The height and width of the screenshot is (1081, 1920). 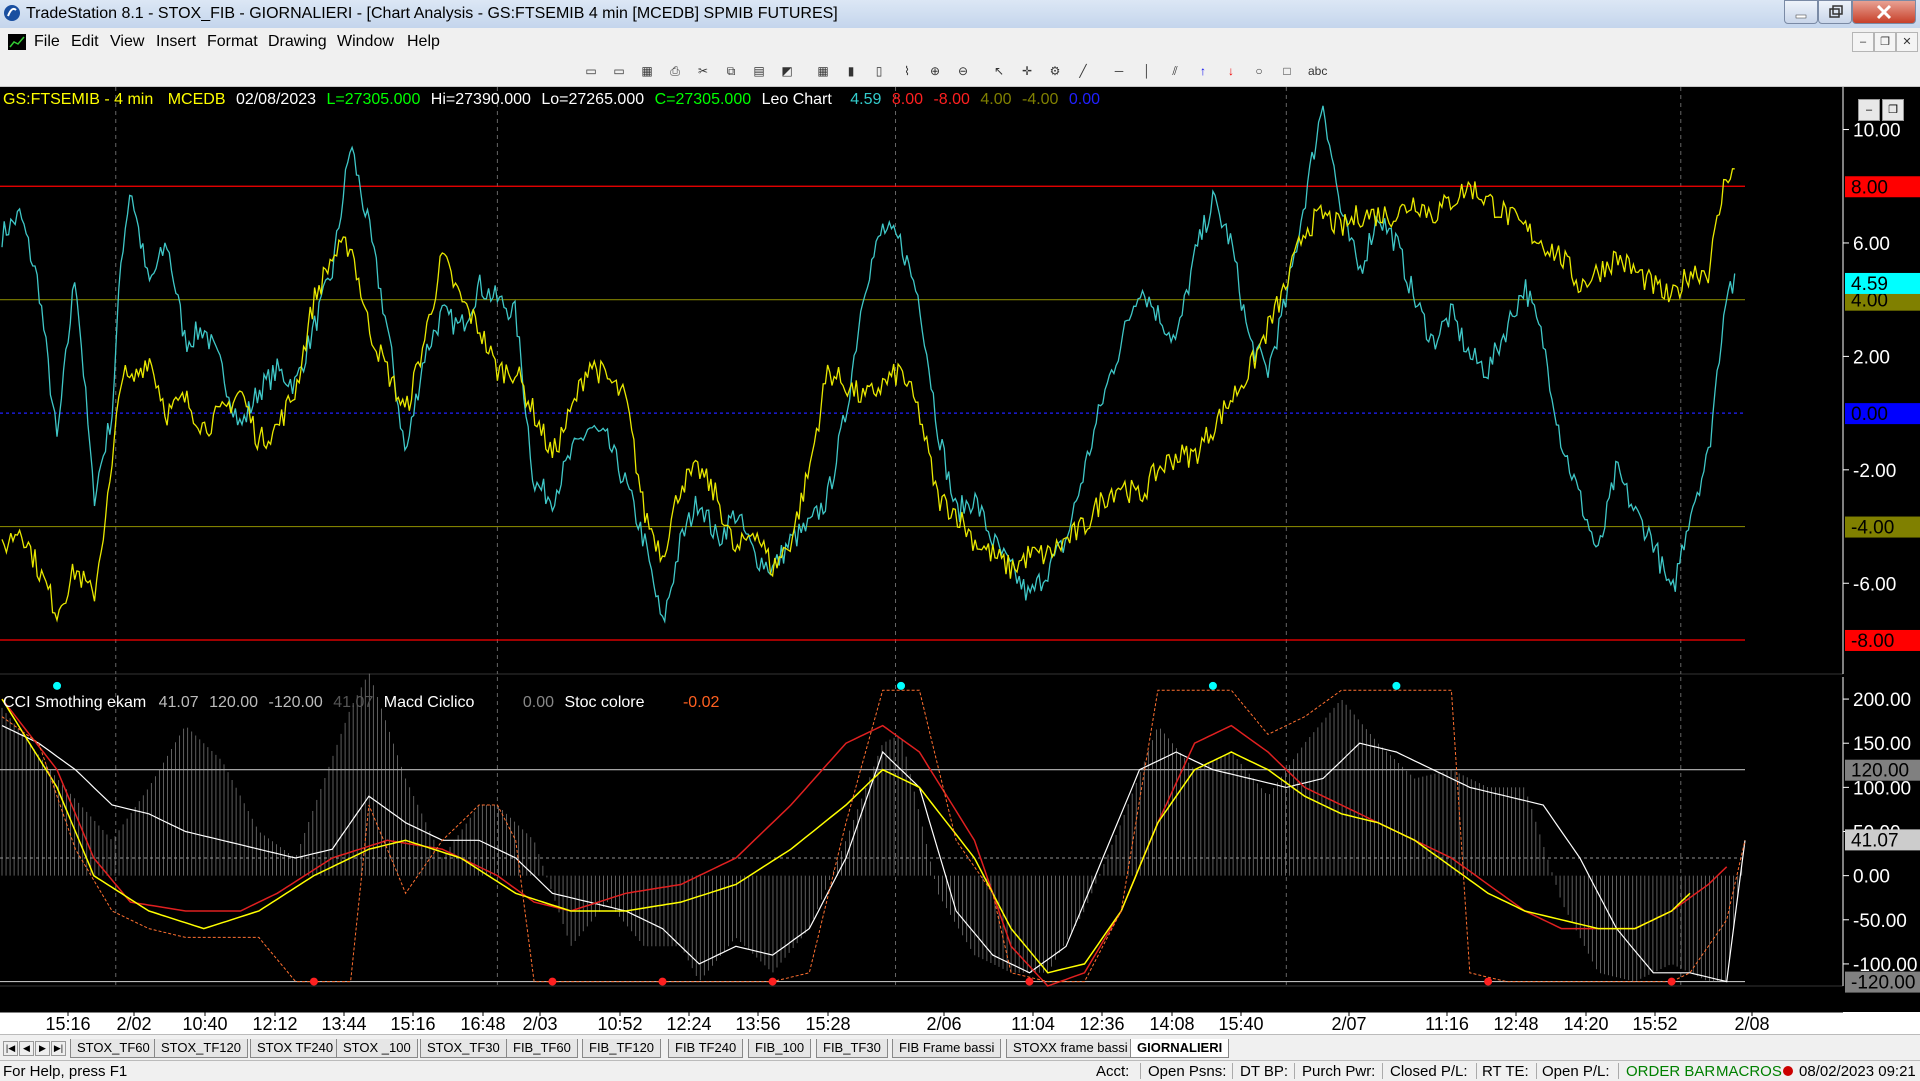 I want to click on time-tick-label: 15:16, so click(x=67, y=1024).